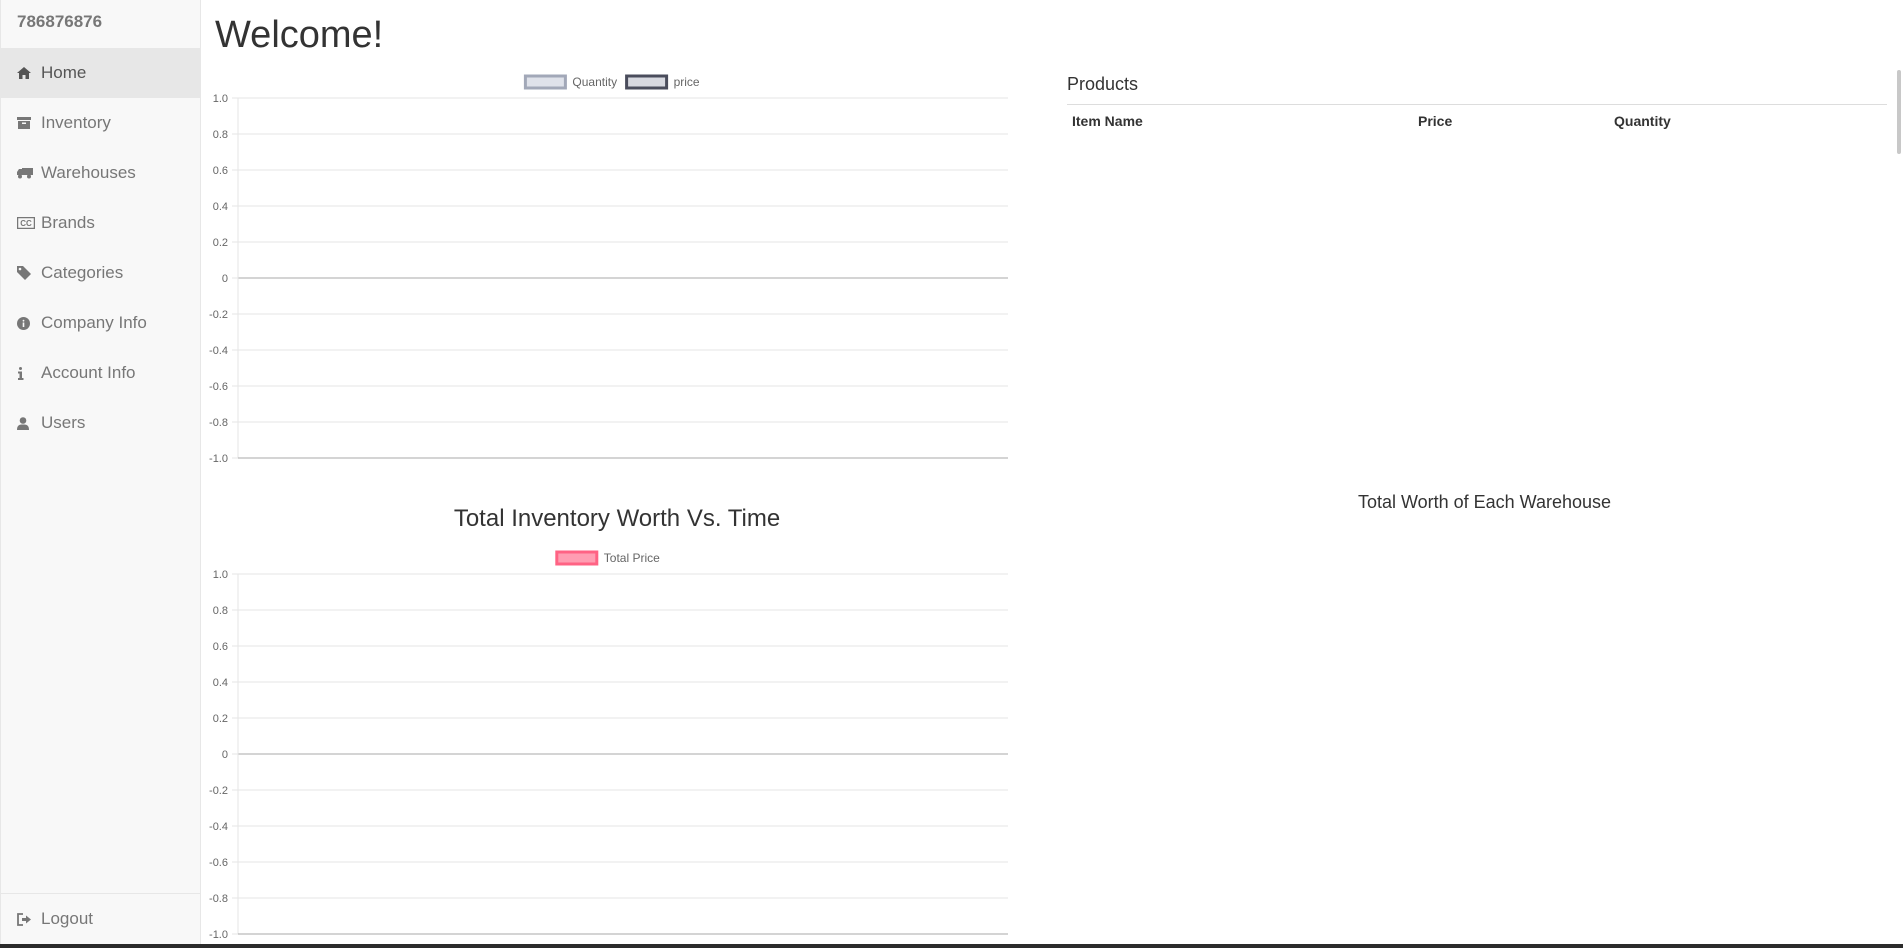  Describe the element at coordinates (27, 373) in the screenshot. I see `info-icon` at that location.